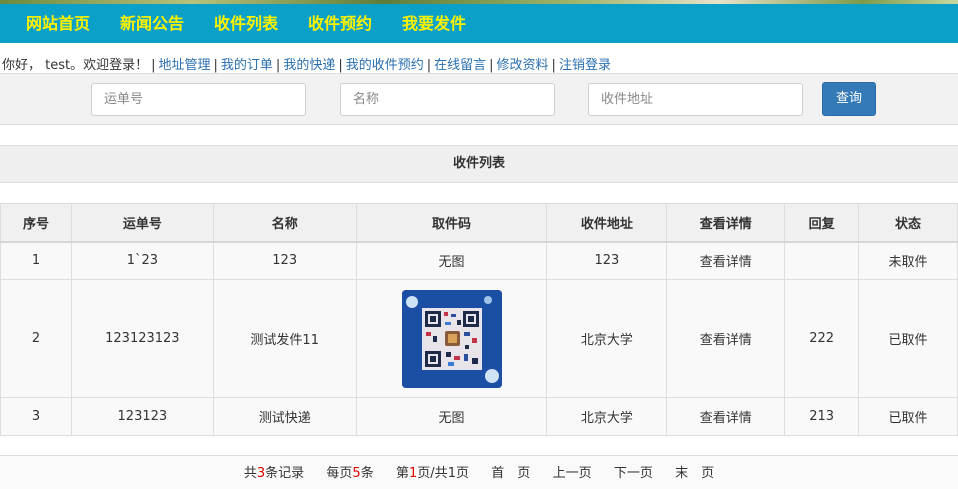 The image size is (958, 489). I want to click on cell-address: 123, so click(607, 260).